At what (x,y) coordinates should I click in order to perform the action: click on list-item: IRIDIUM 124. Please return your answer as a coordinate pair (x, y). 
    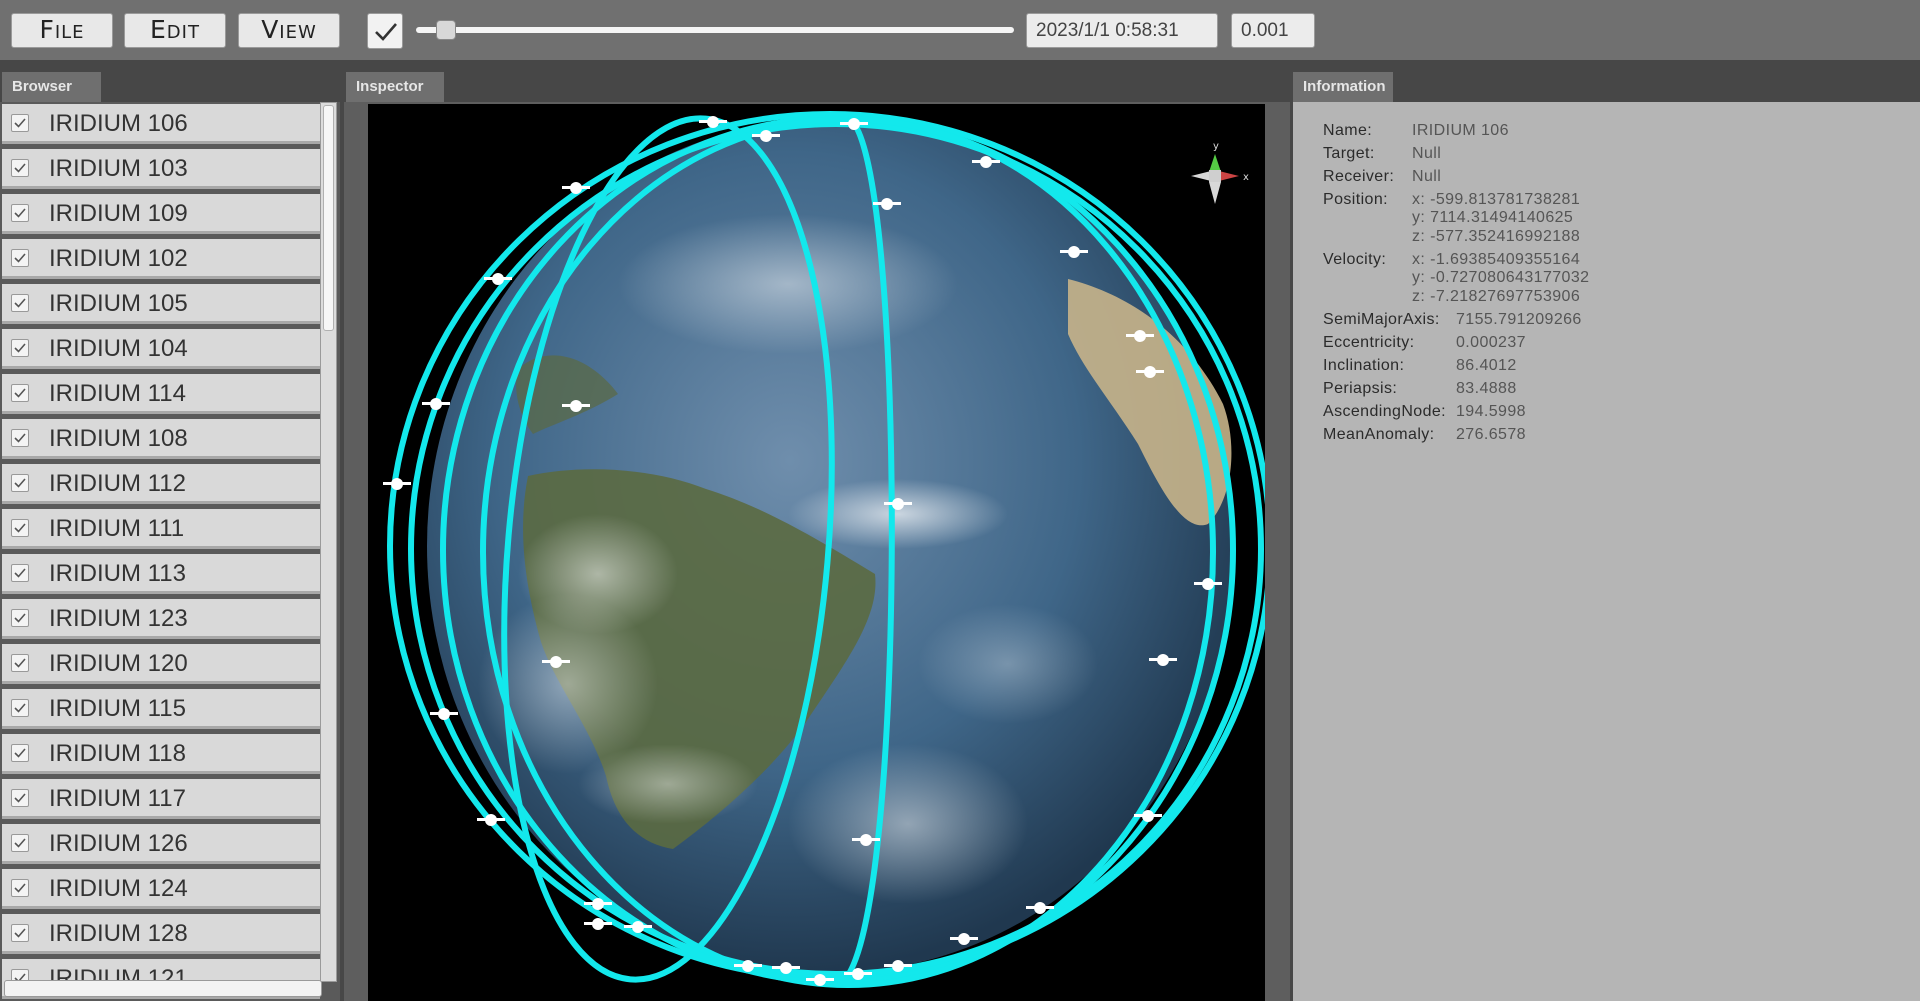
    Looking at the image, I should click on (161, 889).